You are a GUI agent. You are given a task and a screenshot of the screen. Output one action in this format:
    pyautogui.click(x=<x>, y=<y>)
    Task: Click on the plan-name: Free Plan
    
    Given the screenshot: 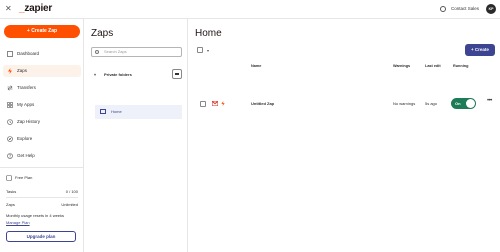 What is the action you would take?
    pyautogui.click(x=42, y=178)
    